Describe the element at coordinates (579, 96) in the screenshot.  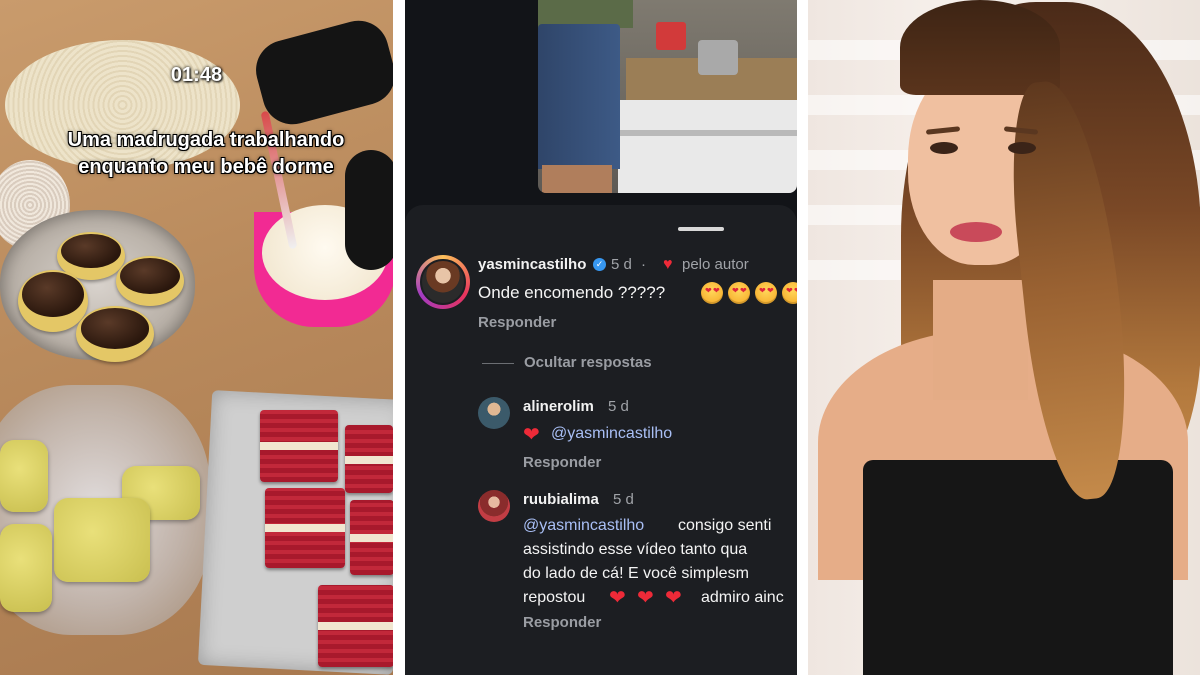
I see `person-jeans` at that location.